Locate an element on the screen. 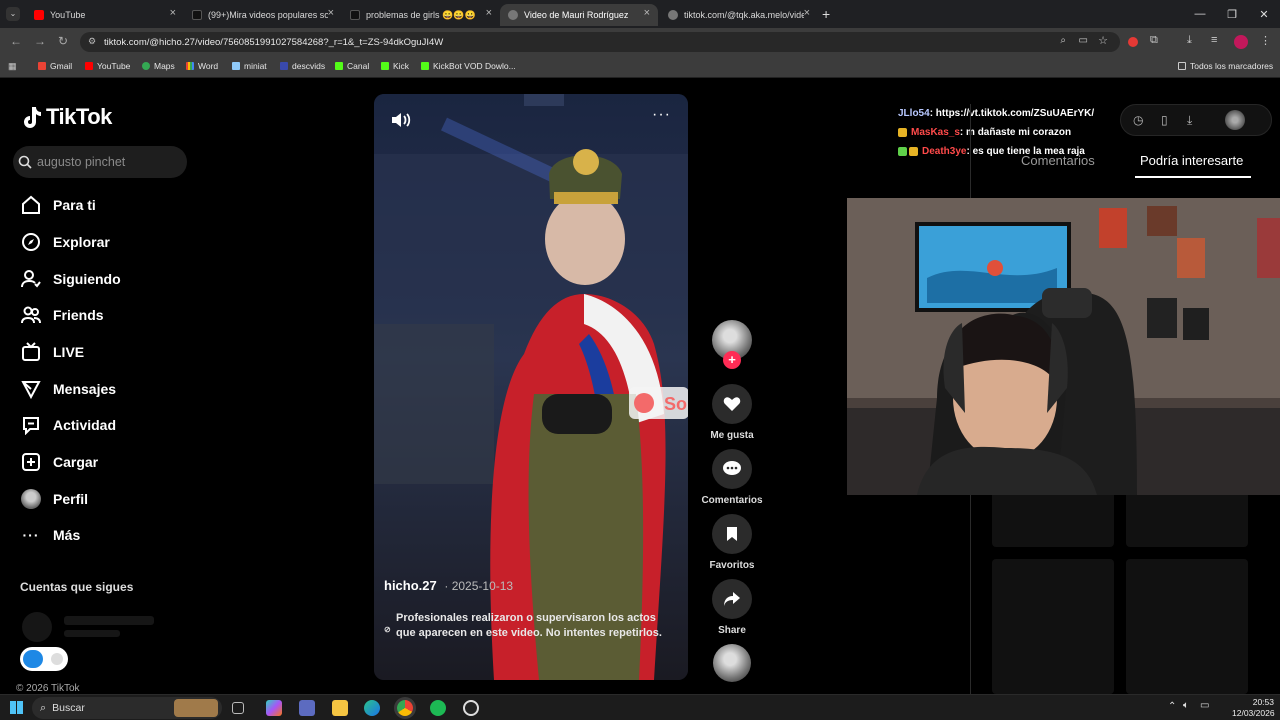 This screenshot has height=720, width=1280. nav-perfil: Perfil is located at coordinates (54, 499).